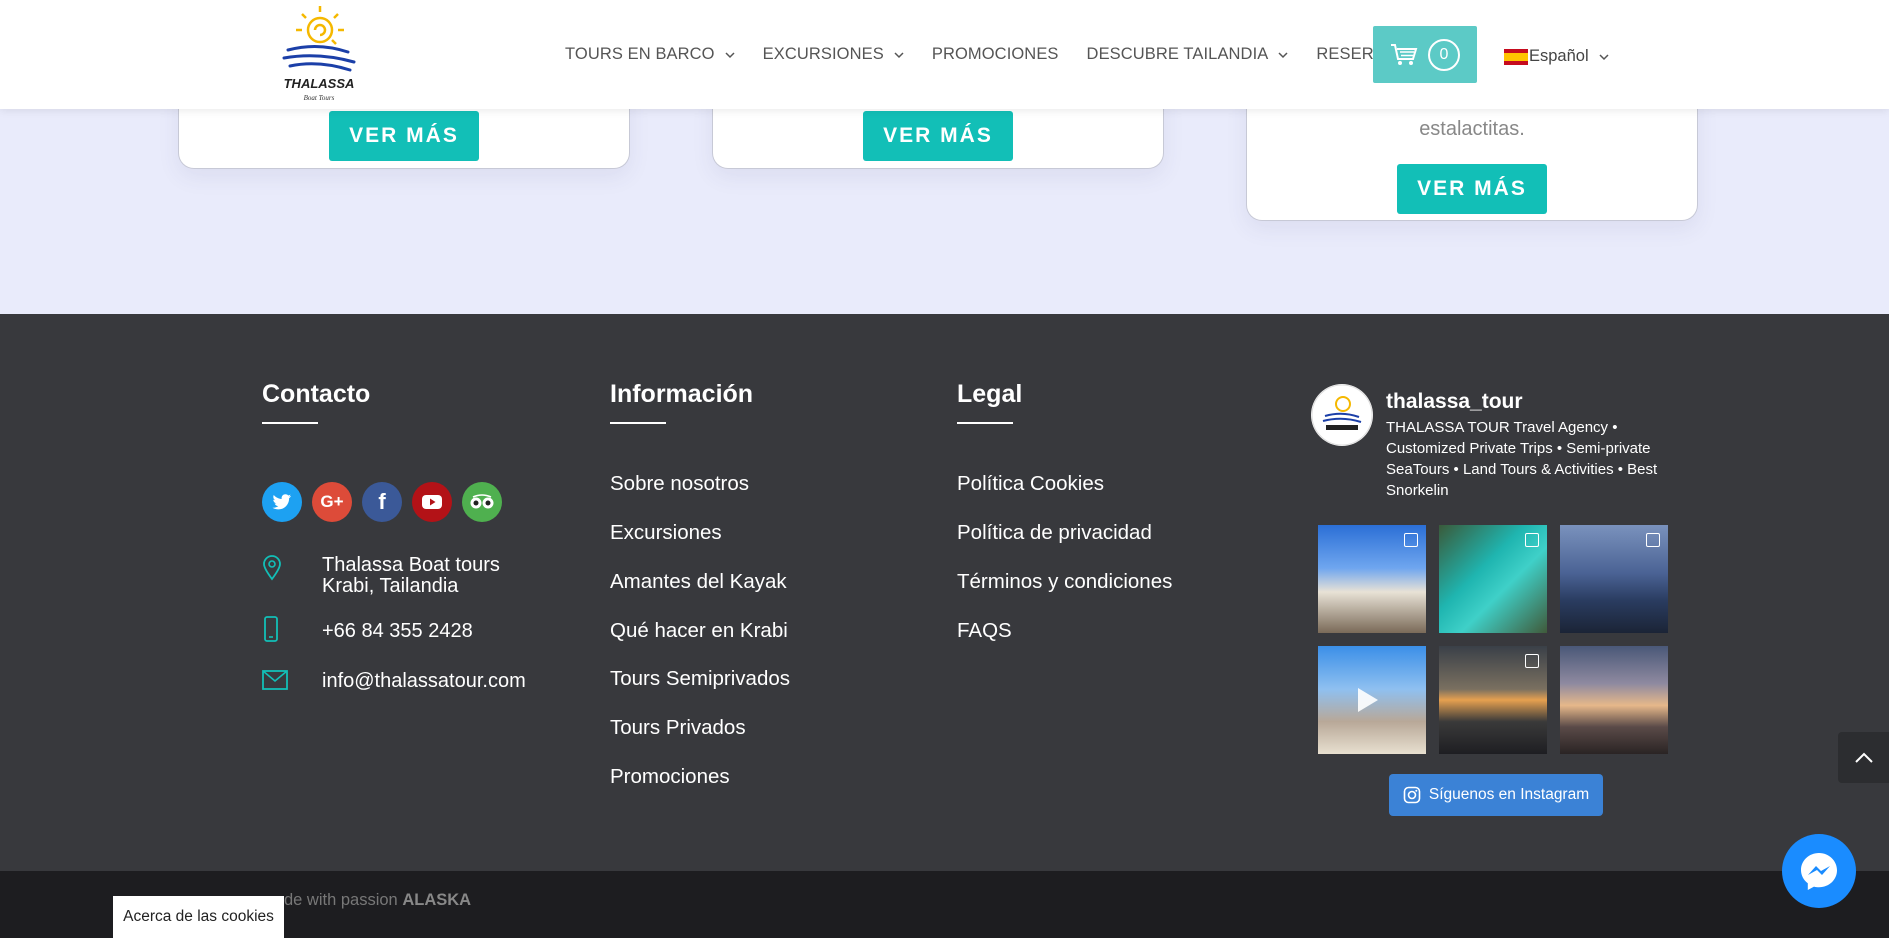 This screenshot has width=1889, height=938. What do you see at coordinates (282, 502) in the screenshot?
I see `twitter-icon` at bounding box center [282, 502].